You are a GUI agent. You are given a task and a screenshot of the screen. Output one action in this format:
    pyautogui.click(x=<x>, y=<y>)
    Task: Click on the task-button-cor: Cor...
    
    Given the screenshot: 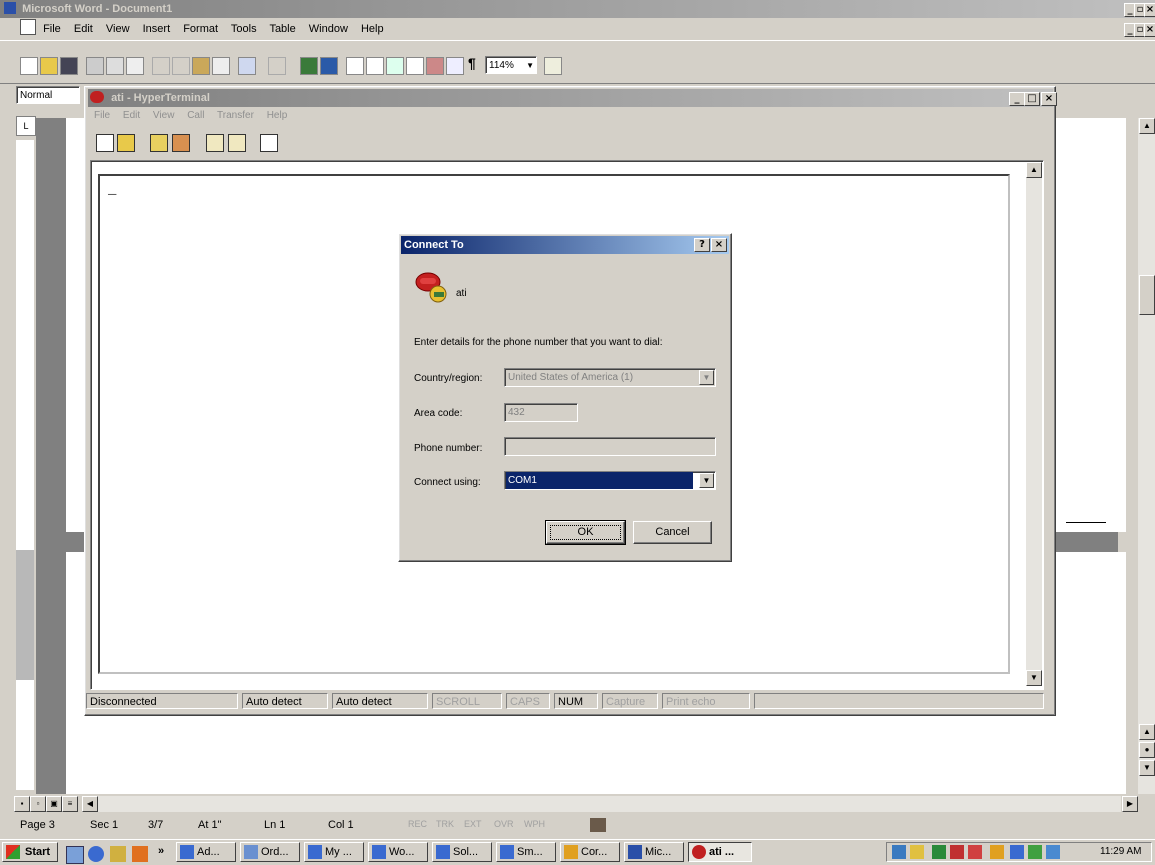 What is the action you would take?
    pyautogui.click(x=590, y=852)
    